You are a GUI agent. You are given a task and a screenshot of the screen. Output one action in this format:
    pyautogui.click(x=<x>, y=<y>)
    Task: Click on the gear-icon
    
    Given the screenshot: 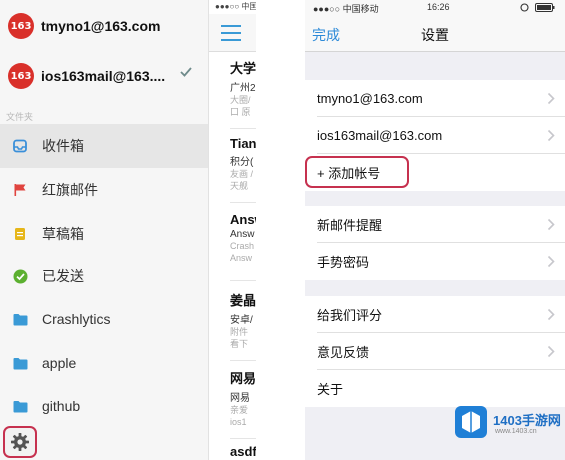 What is the action you would take?
    pyautogui.click(x=20, y=442)
    